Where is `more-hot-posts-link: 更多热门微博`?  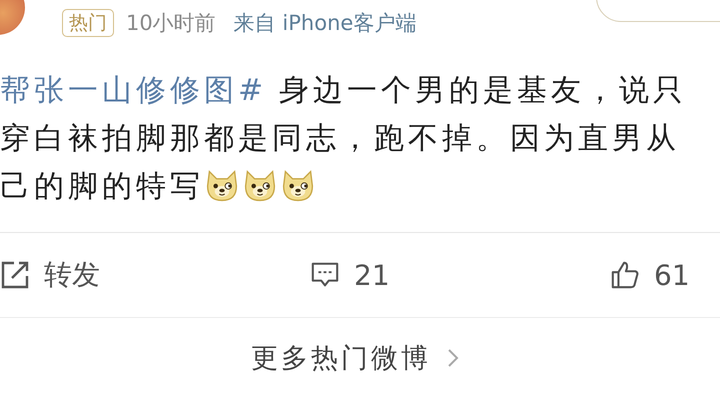
more-hot-posts-link: 更多热门微博 is located at coordinates (341, 358).